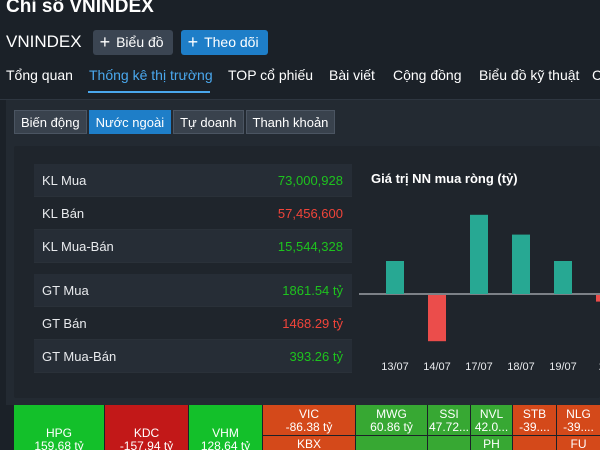 This screenshot has width=600, height=450. Describe the element at coordinates (193, 180) in the screenshot. I see `stat-row-volume-buy: KL Mua 73,000,928` at that location.